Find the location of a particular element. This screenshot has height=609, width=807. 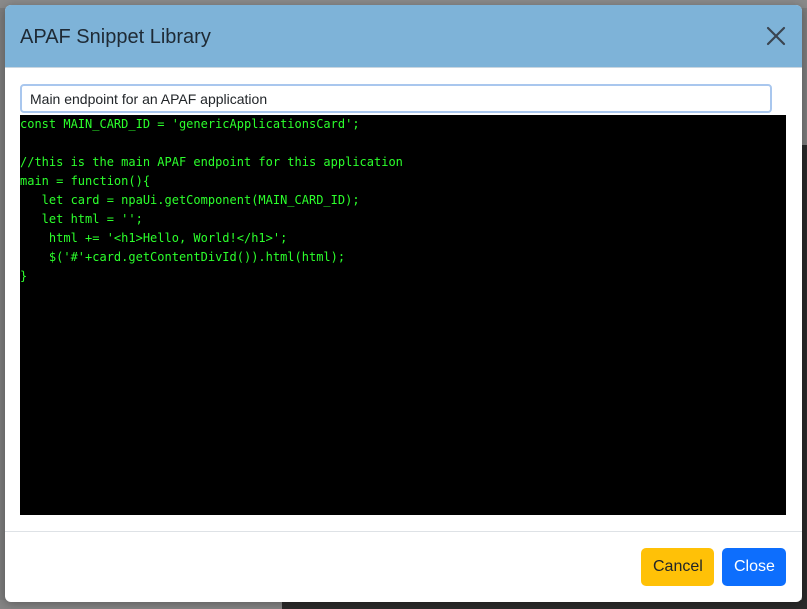

close-button: Close is located at coordinates (754, 567).